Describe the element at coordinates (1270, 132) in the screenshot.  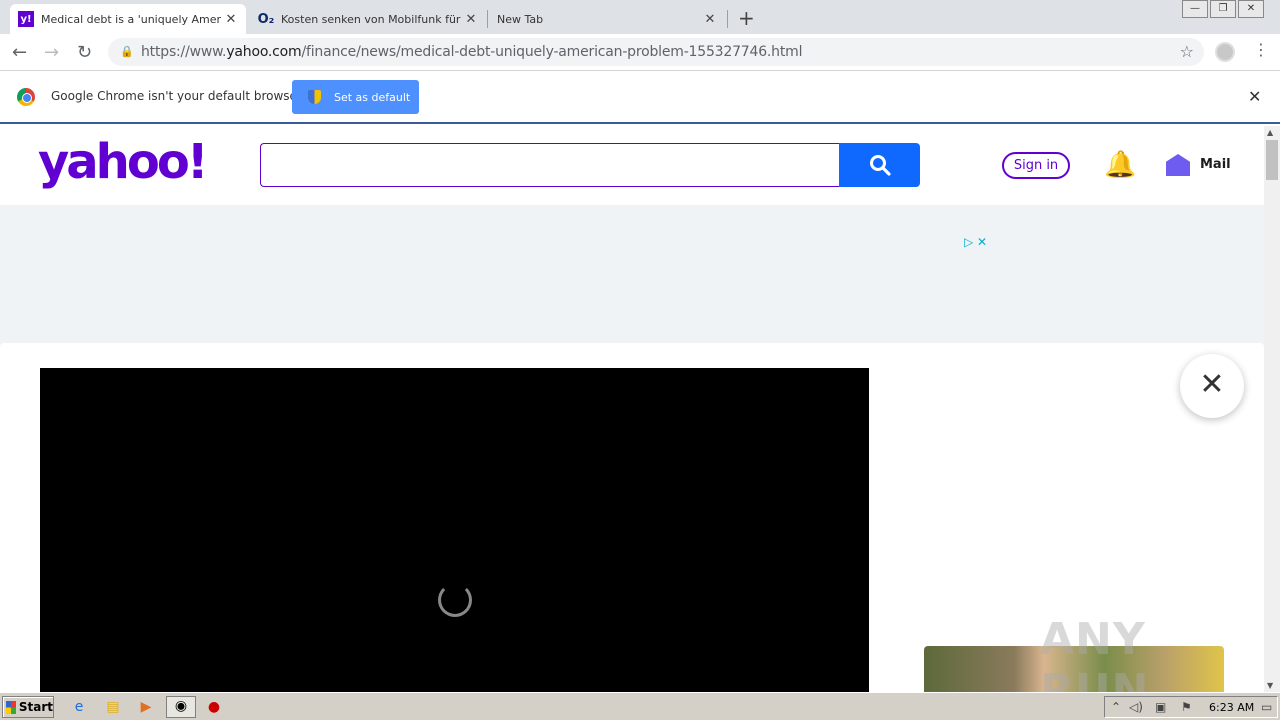
I see `scroll-up-arrow-icon: ▲` at that location.